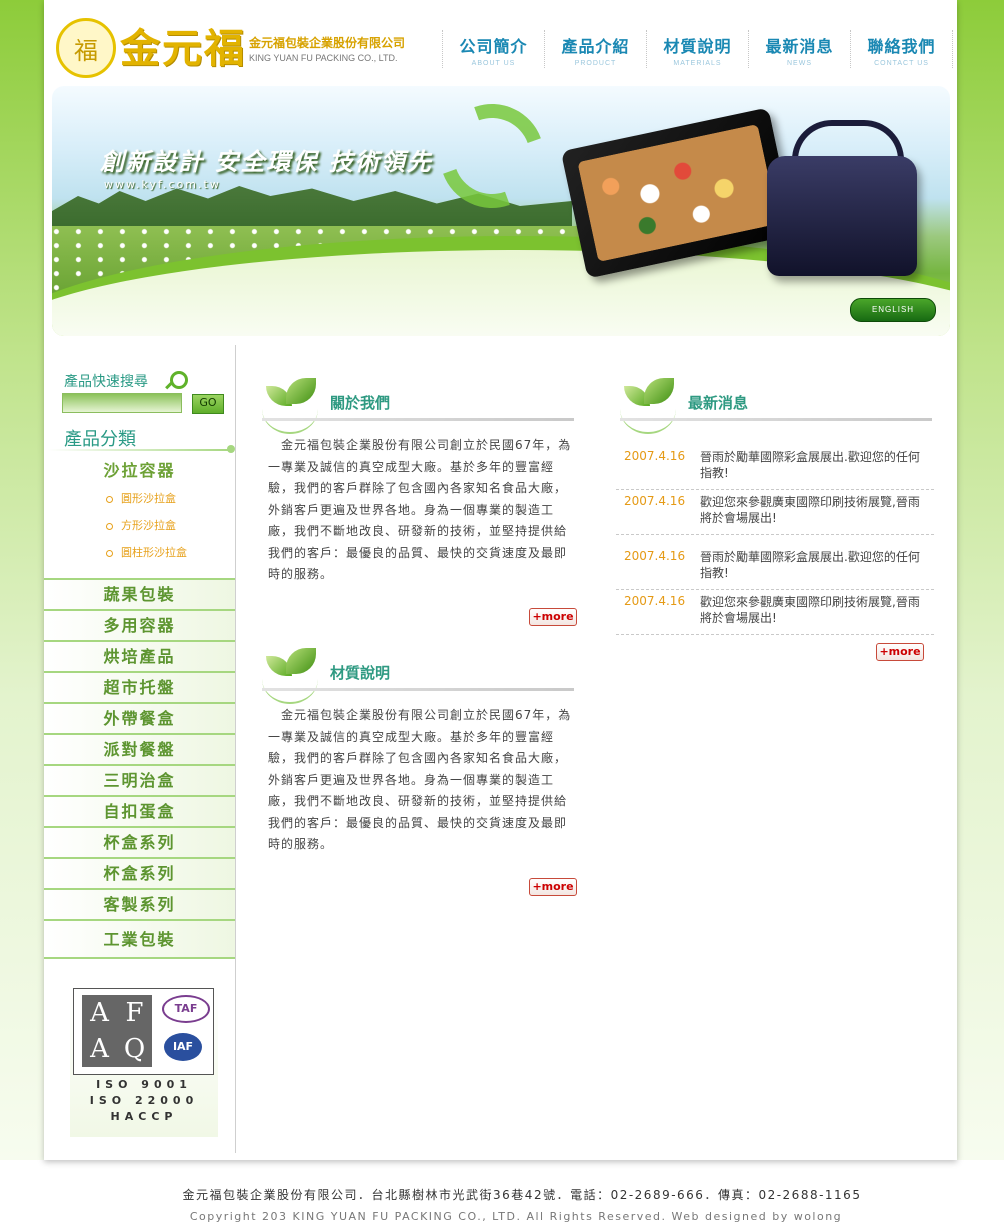 Image resolution: width=1004 pixels, height=1230 pixels. What do you see at coordinates (122, 403) in the screenshot?
I see `search-input` at bounding box center [122, 403].